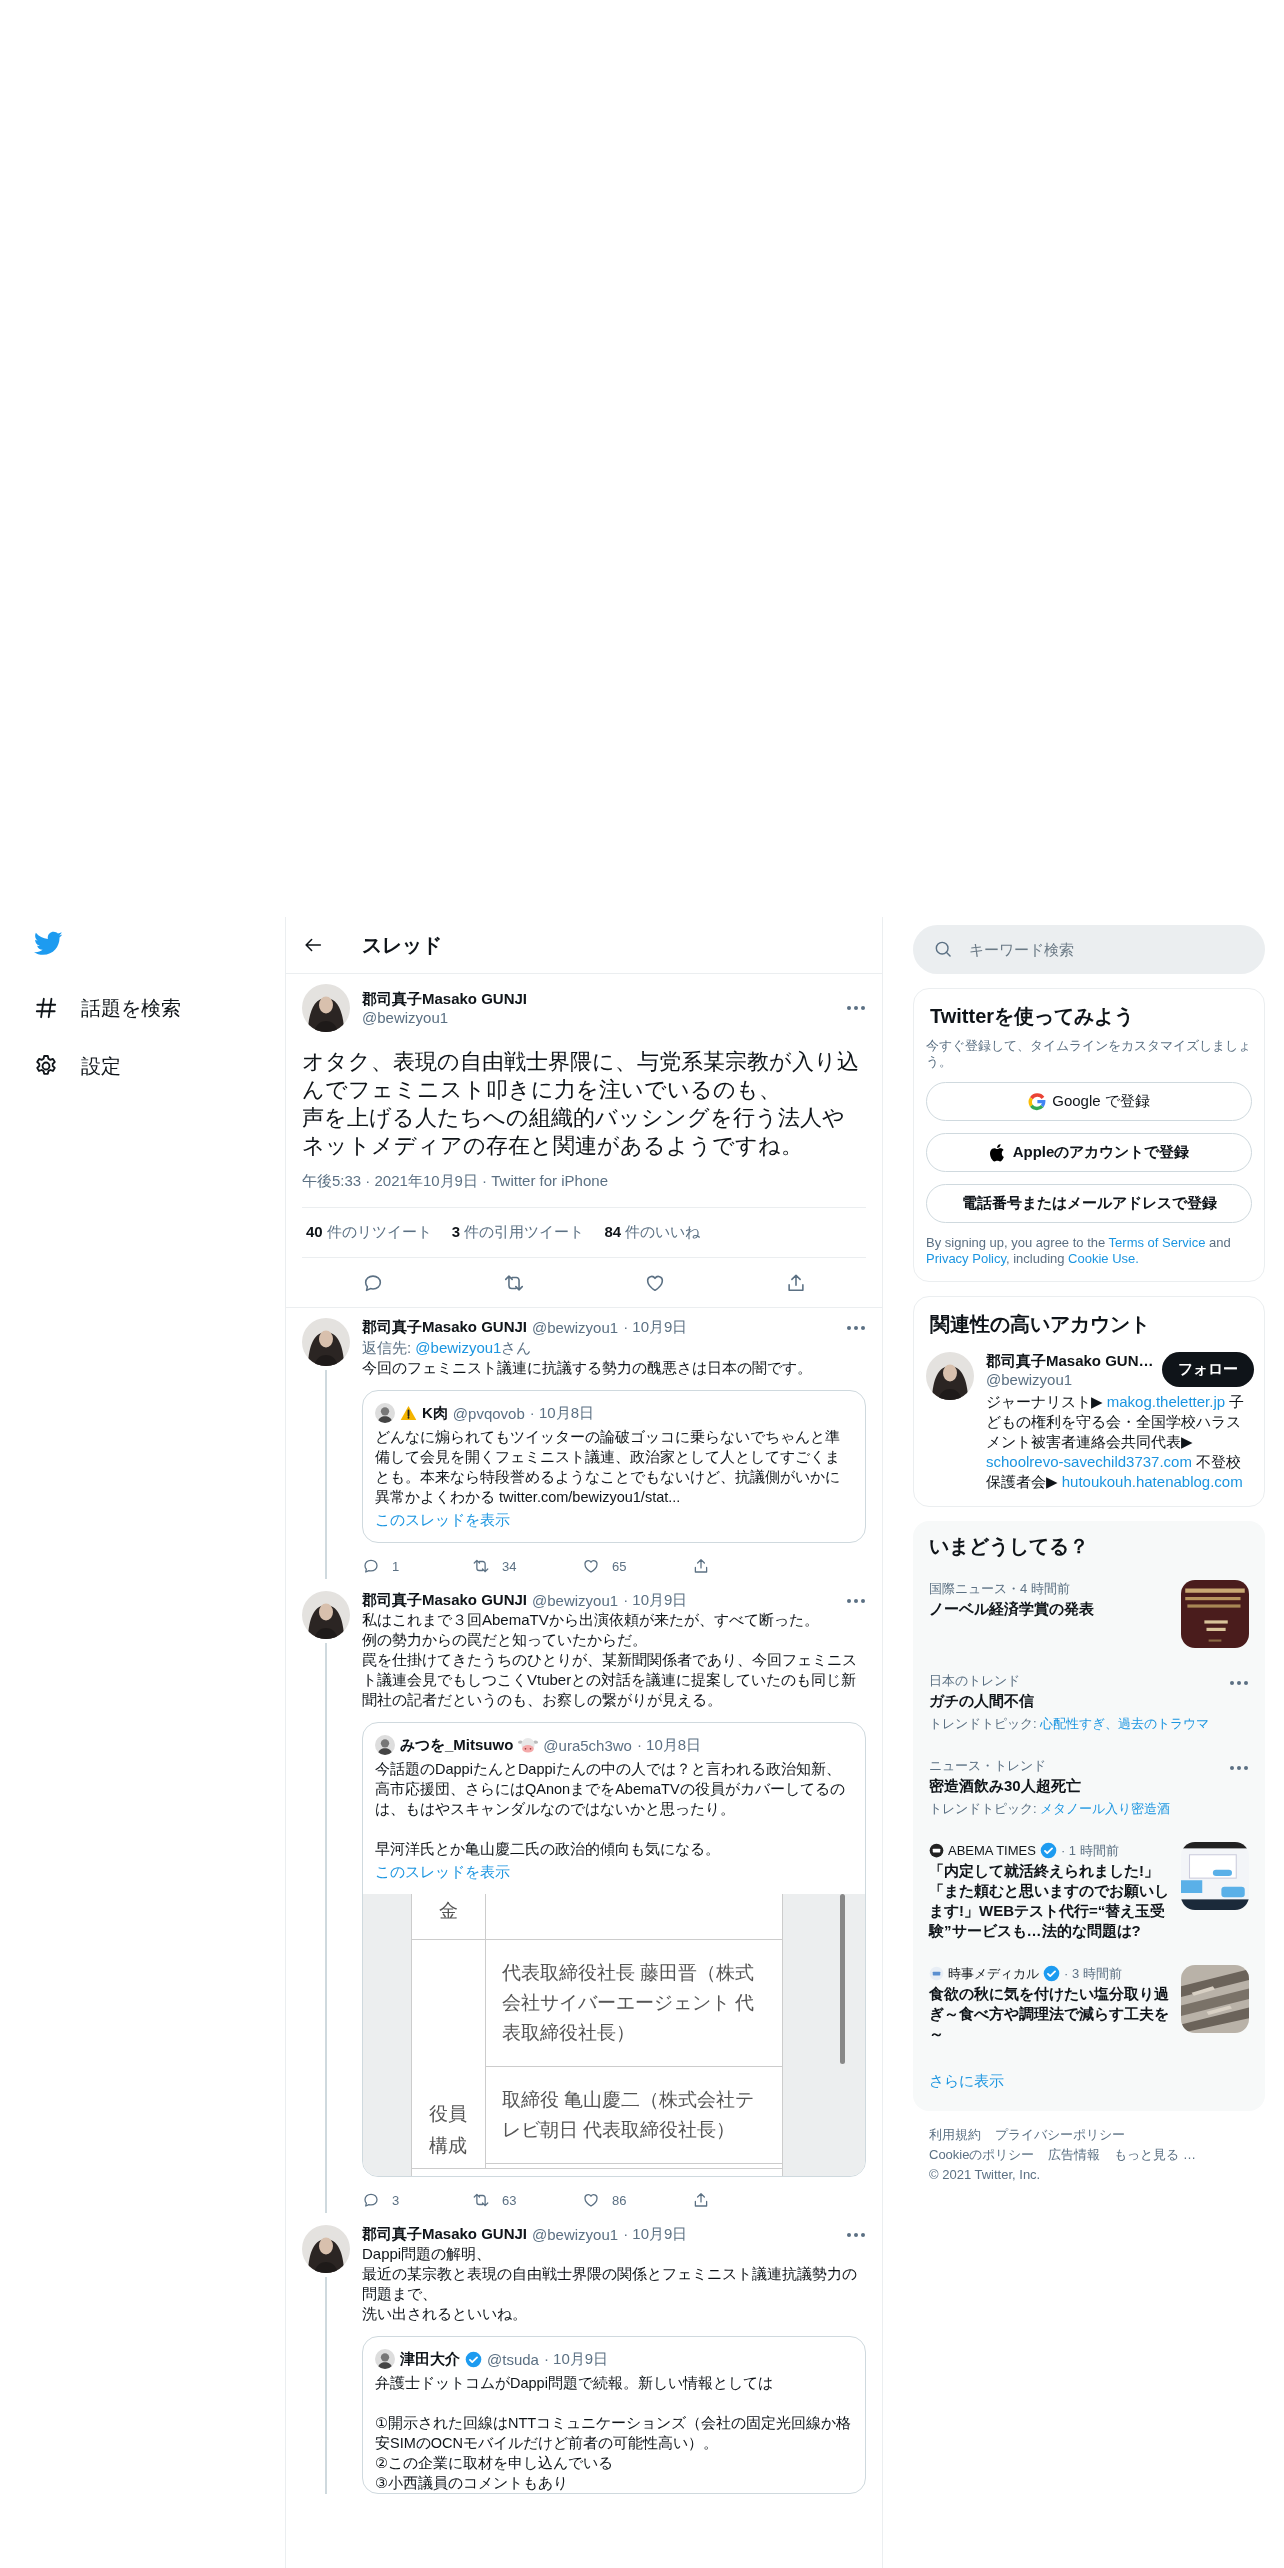 This screenshot has height=2568, width=1284. Describe the element at coordinates (1166, 1401) in the screenshot. I see `text-link: makog.theletter.jp` at that location.